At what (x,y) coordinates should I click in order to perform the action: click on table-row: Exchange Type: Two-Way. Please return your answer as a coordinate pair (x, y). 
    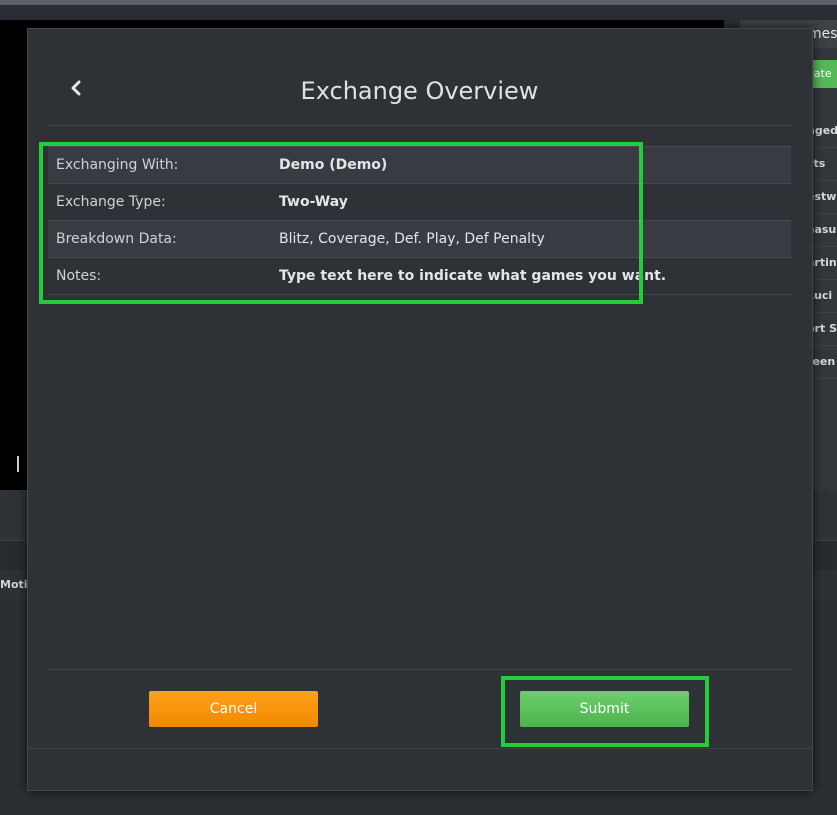
    Looking at the image, I should click on (419, 202).